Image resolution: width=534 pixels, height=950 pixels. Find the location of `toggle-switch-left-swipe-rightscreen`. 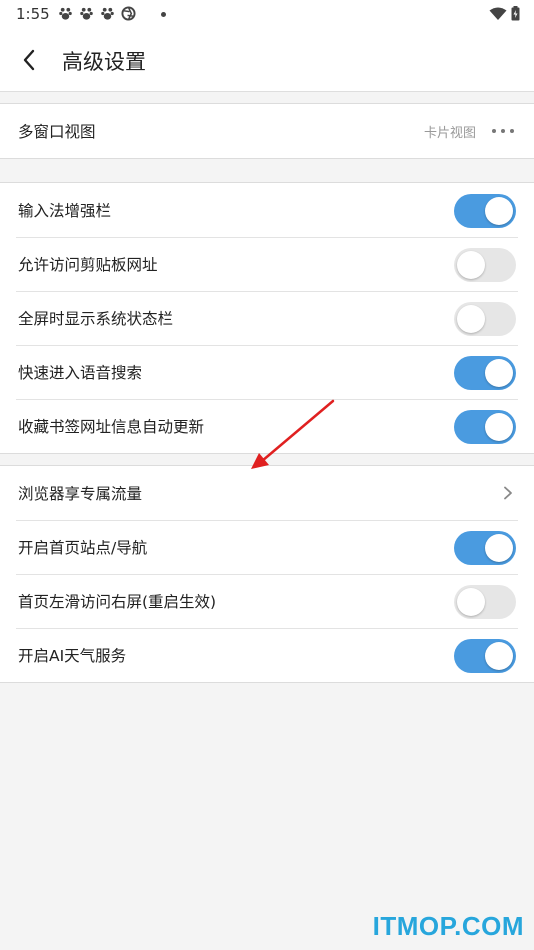

toggle-switch-left-swipe-rightscreen is located at coordinates (485, 602).